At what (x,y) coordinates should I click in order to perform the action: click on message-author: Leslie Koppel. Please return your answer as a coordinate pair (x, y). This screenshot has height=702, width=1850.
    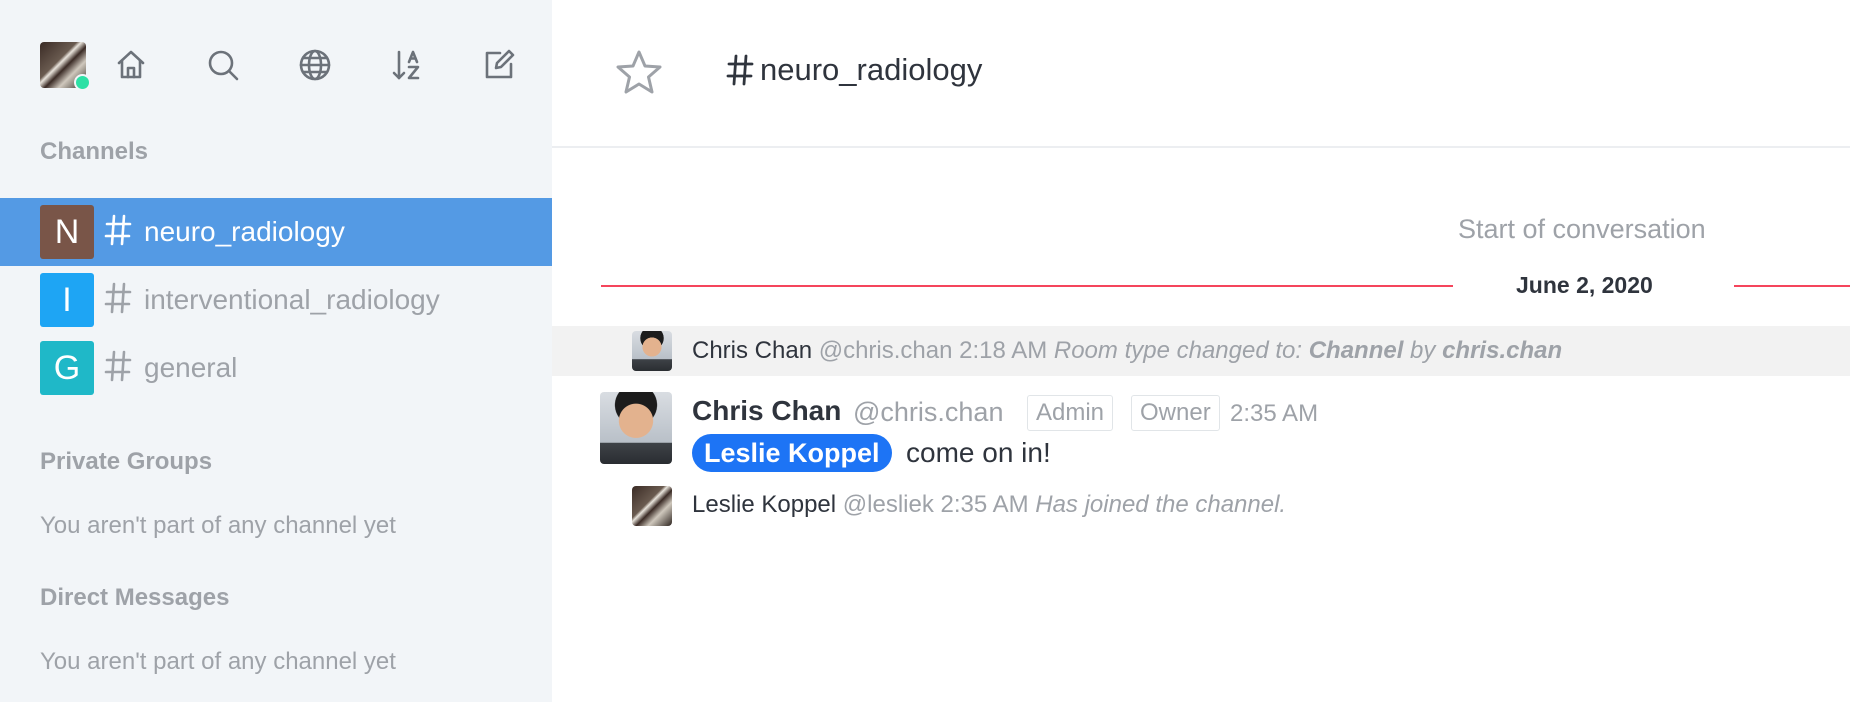
    Looking at the image, I should click on (764, 504).